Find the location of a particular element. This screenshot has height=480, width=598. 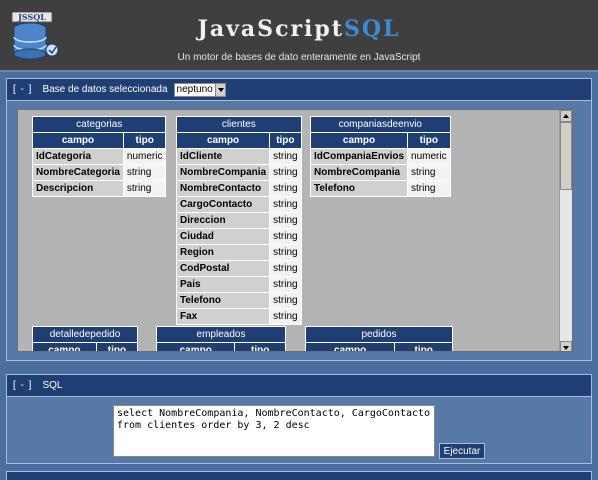

scroll-down-arrow-icon is located at coordinates (566, 346).